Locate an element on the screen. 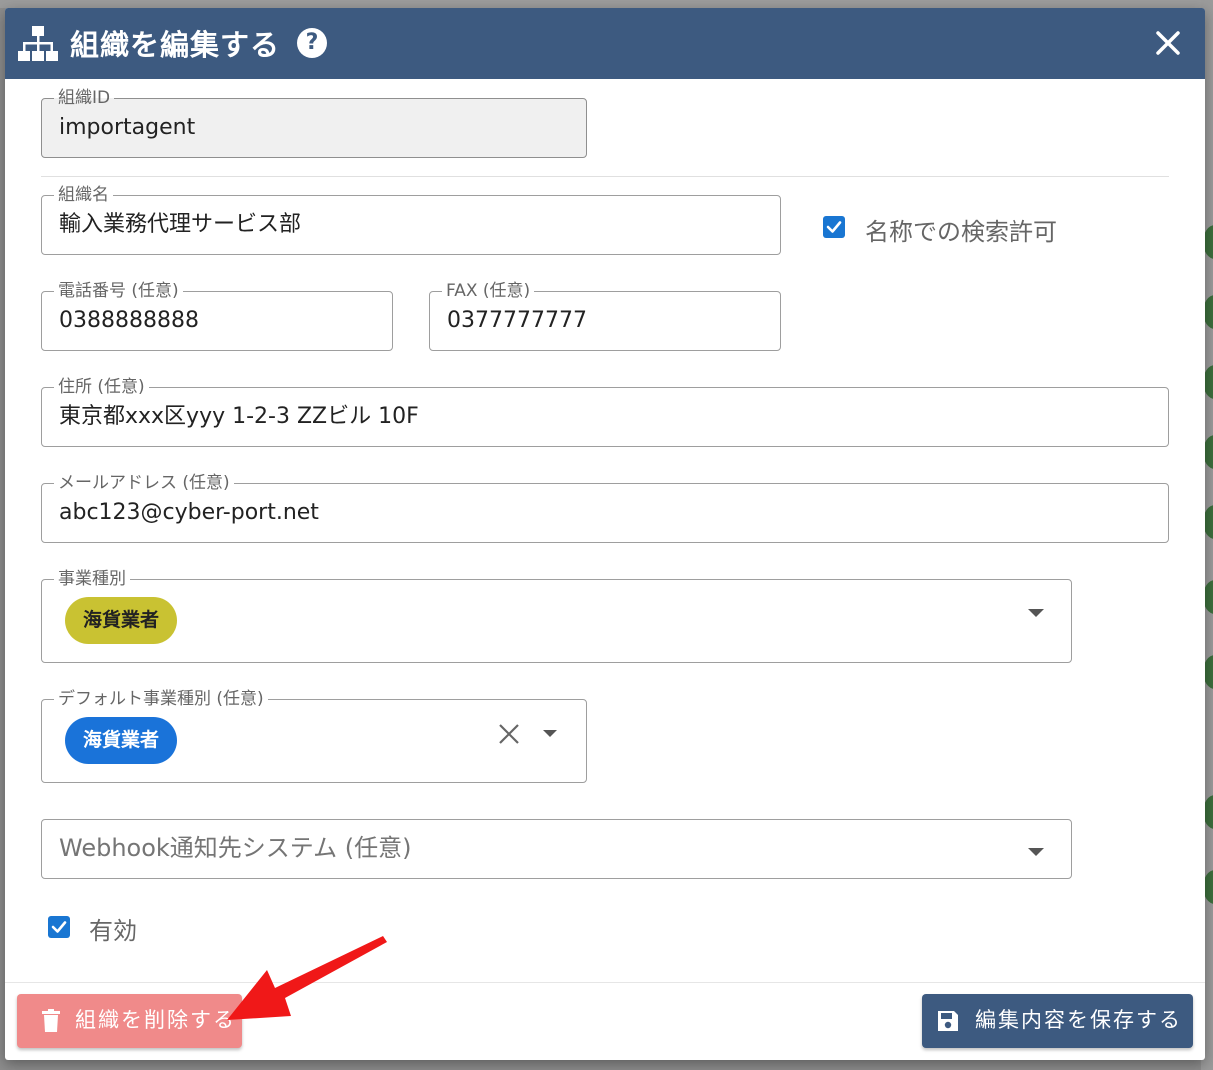  email-input: abc123@cyber-port.net is located at coordinates (189, 513).